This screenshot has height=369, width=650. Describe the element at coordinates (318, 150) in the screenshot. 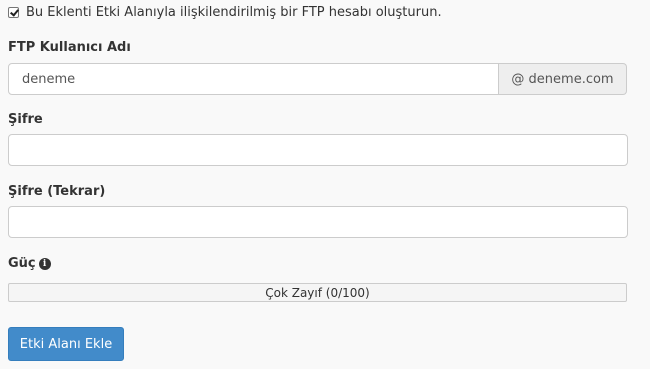

I see `password-input` at that location.